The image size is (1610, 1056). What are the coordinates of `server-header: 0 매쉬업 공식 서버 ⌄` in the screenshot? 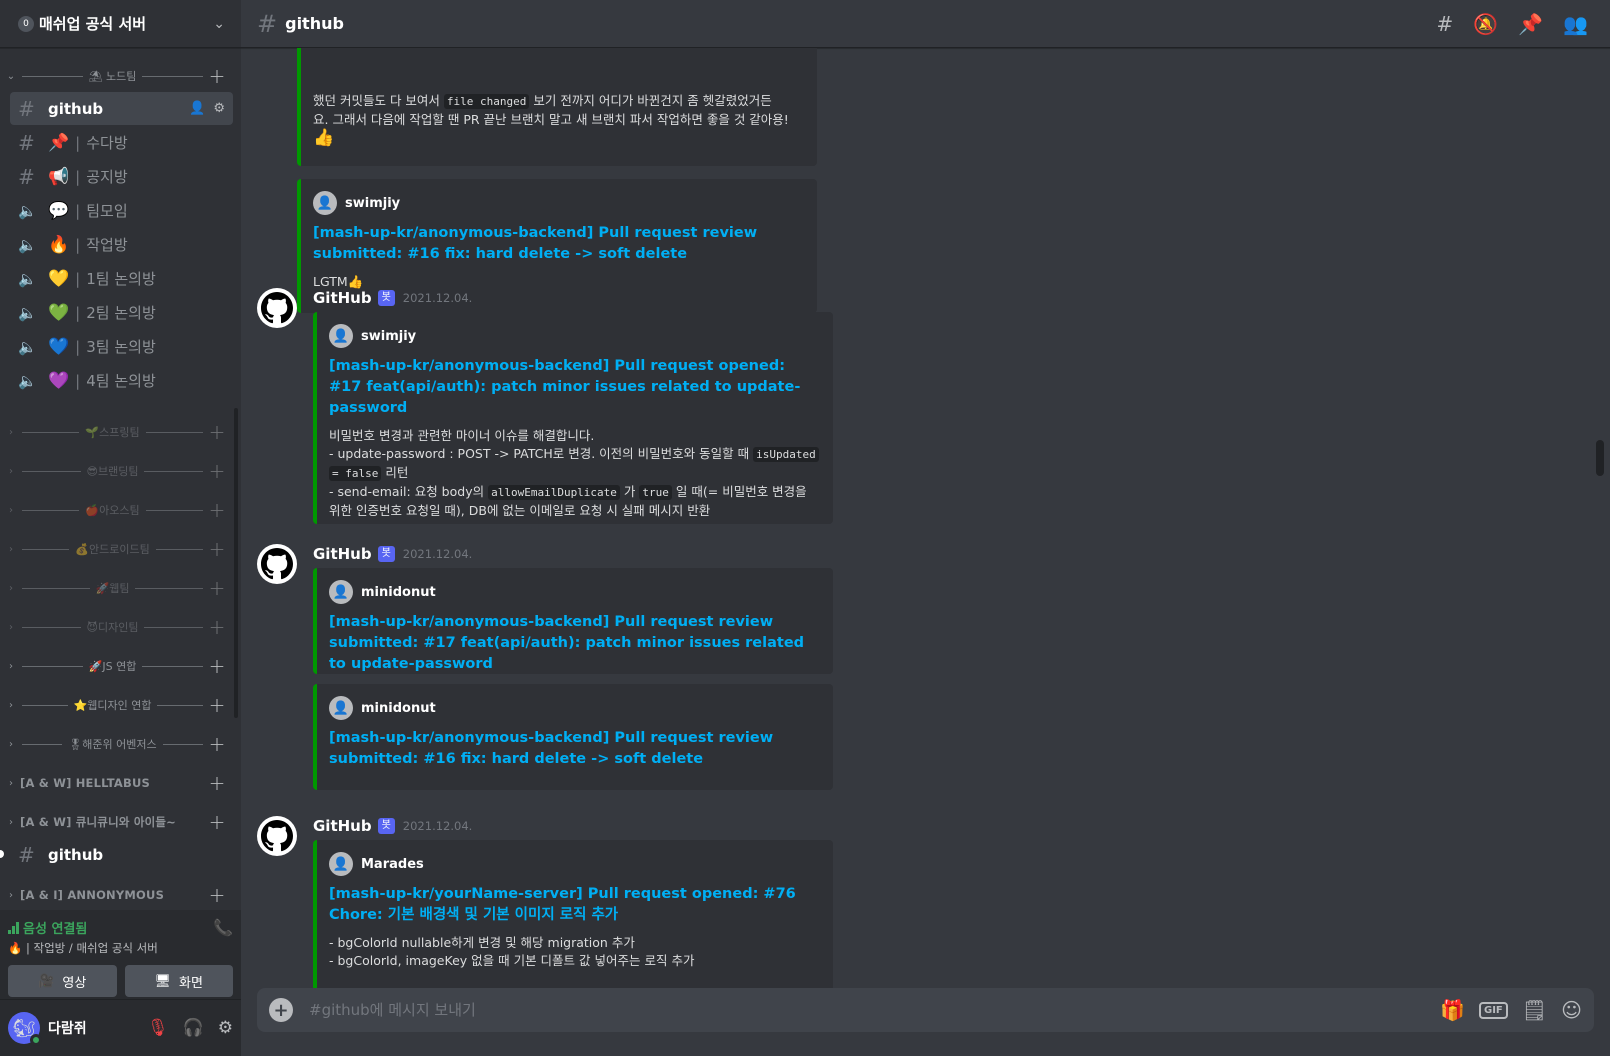 It's located at (120, 24).